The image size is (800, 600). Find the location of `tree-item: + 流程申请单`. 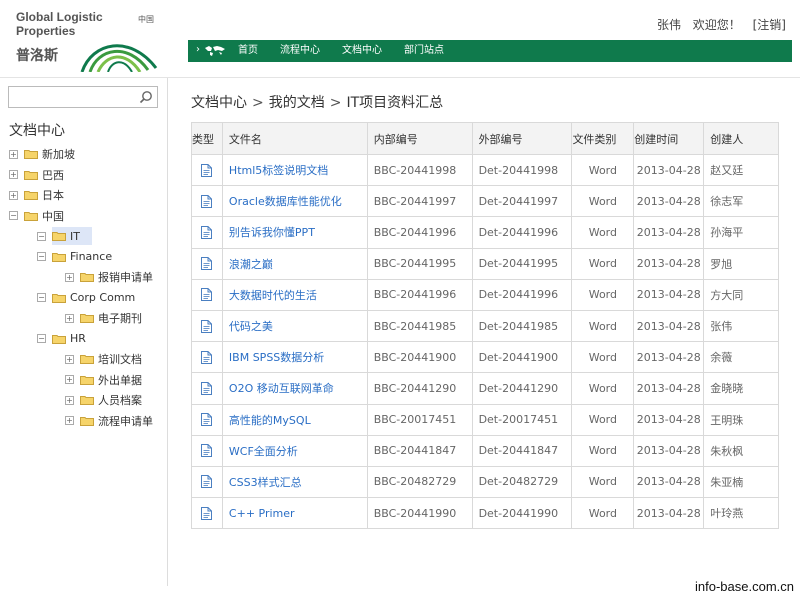

tree-item: + 流程申请单 is located at coordinates (84, 421).